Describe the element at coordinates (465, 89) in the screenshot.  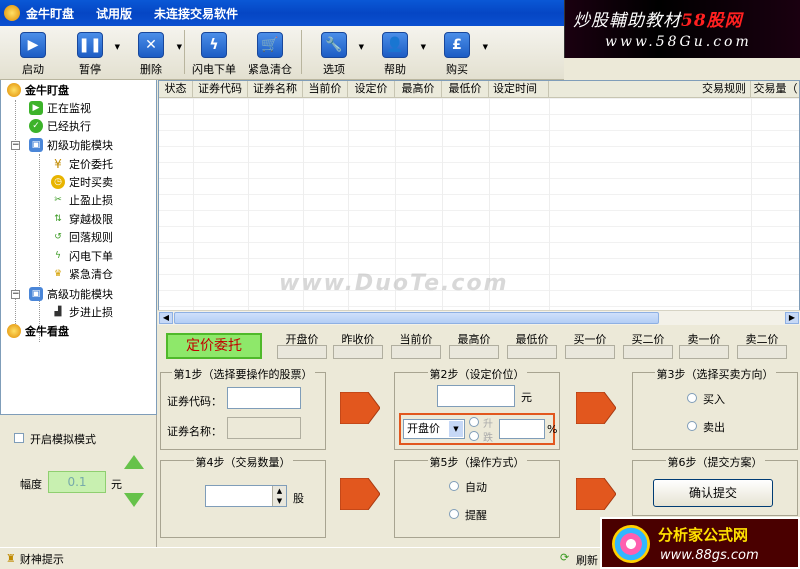
I see `col-low: 最低价` at that location.